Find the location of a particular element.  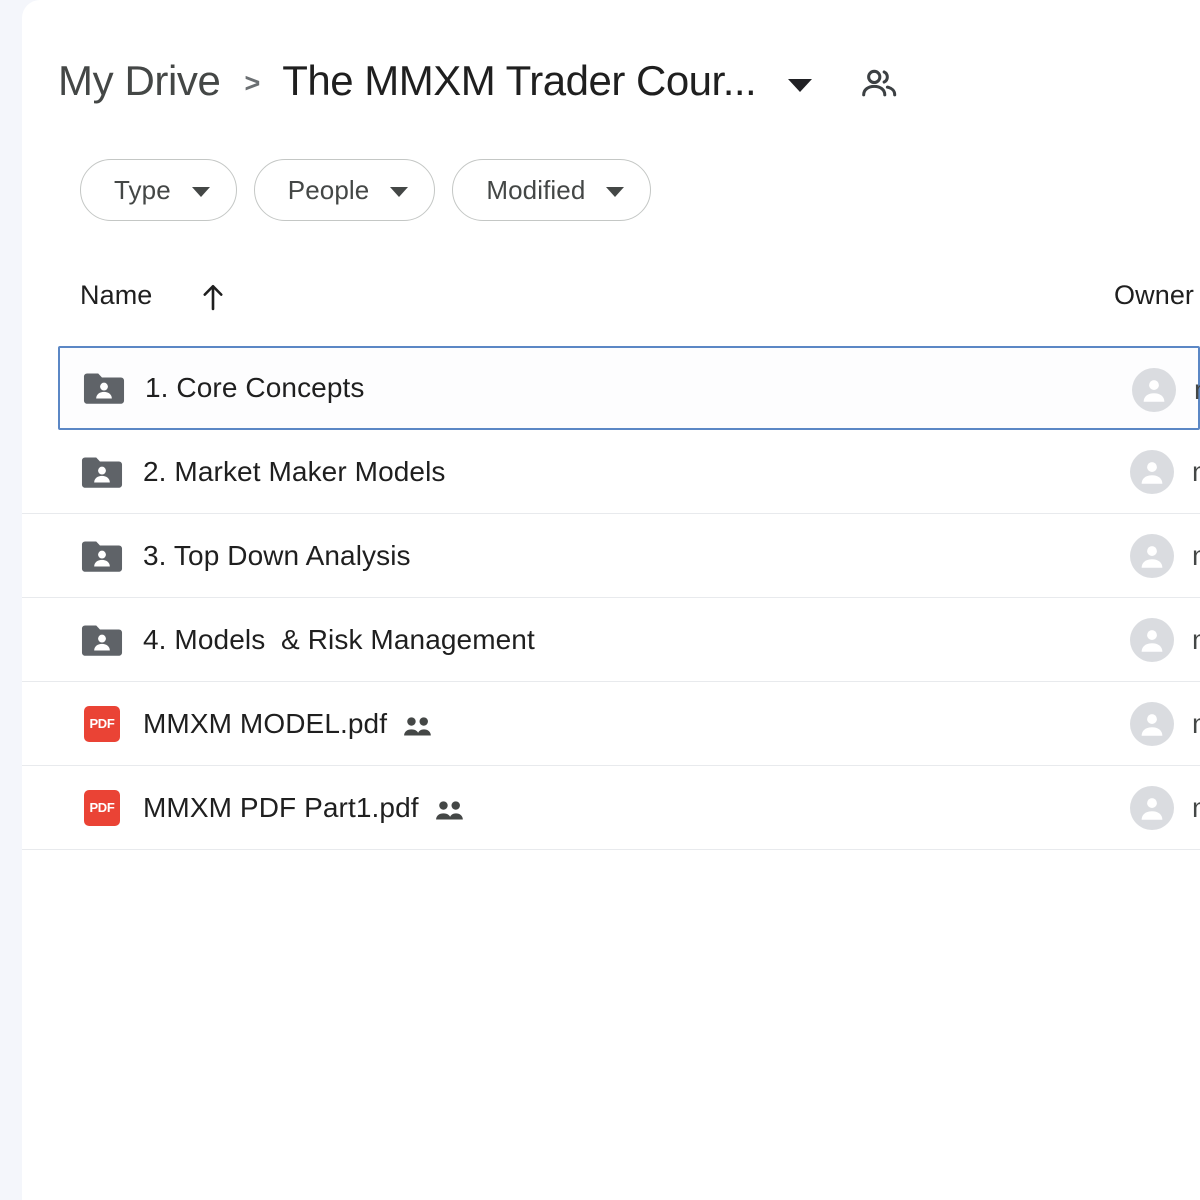

file-row-name: 3. Top Down Analysis is located at coordinates (277, 555).